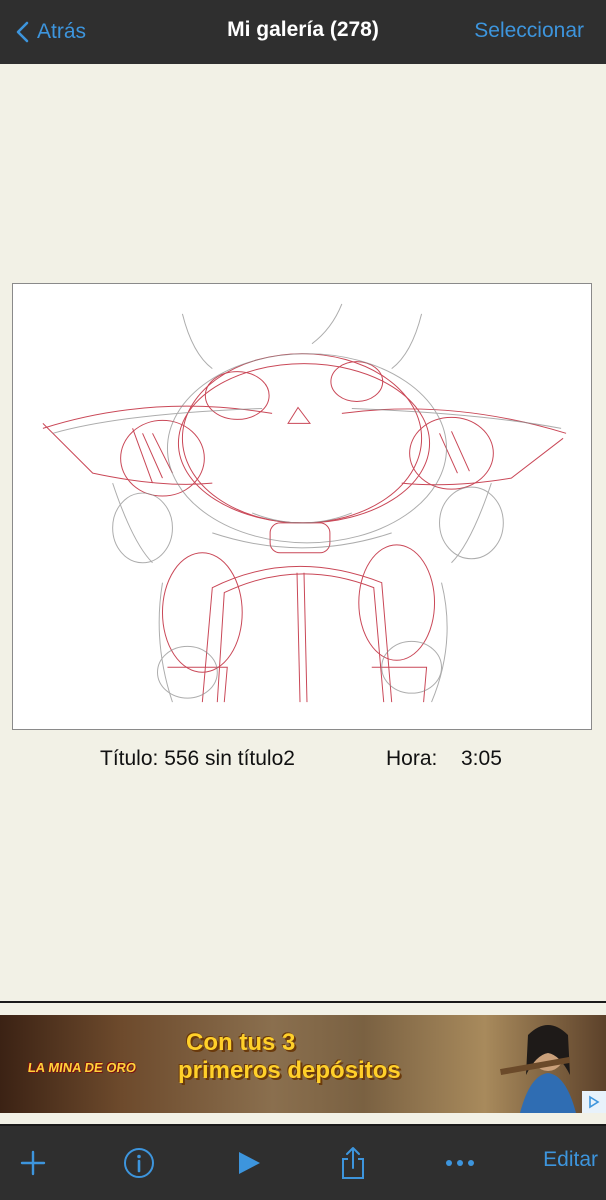 This screenshot has height=1200, width=606. I want to click on bottom-toolbar: Editar, so click(303, 1163).